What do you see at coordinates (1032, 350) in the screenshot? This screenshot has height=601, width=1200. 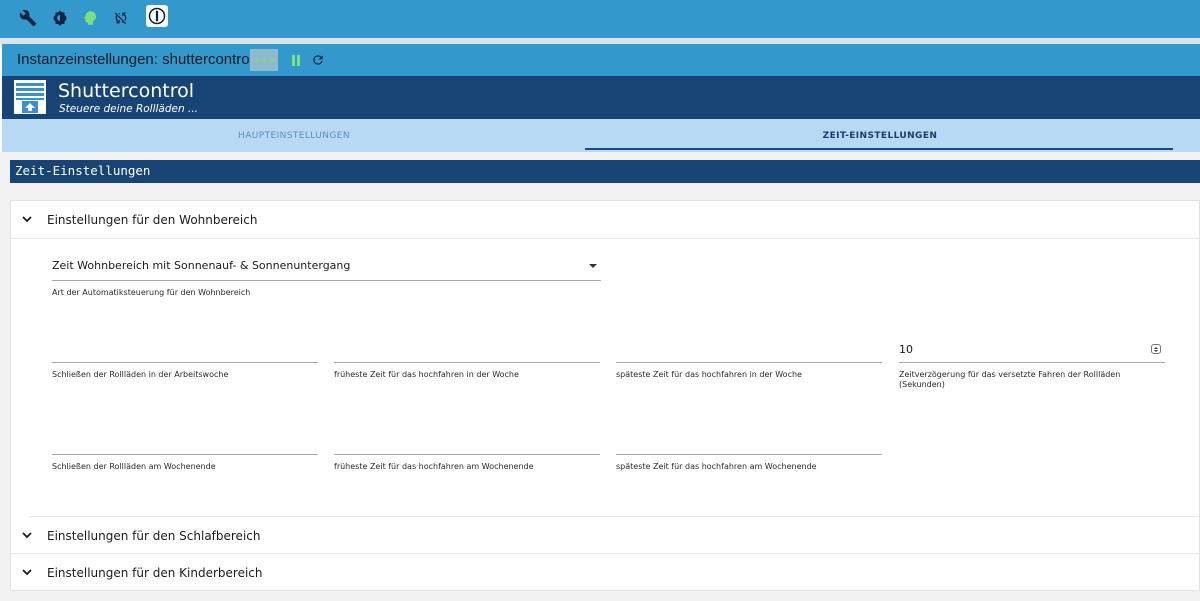 I see `delay-seconds-input: 10` at bounding box center [1032, 350].